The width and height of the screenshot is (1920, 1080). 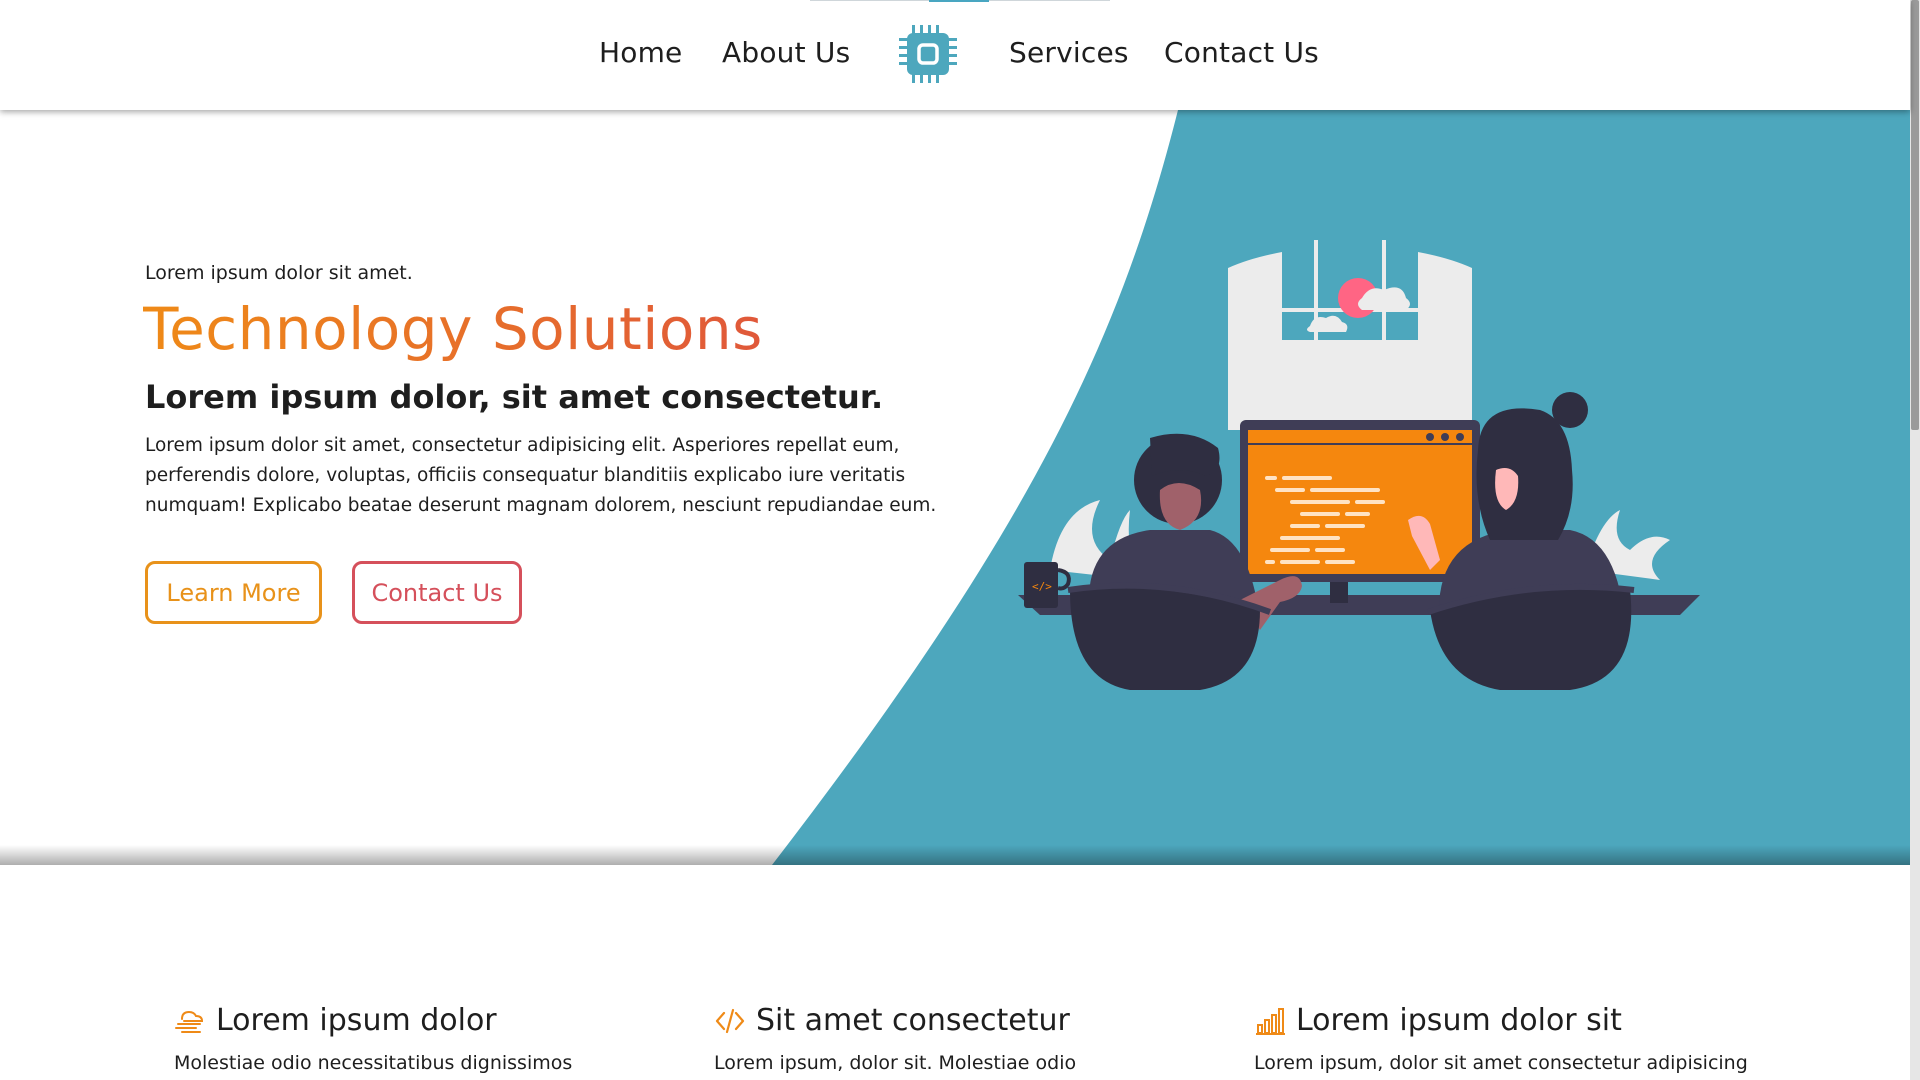 What do you see at coordinates (1241, 52) in the screenshot?
I see `nav-contact-link: Contact Us` at bounding box center [1241, 52].